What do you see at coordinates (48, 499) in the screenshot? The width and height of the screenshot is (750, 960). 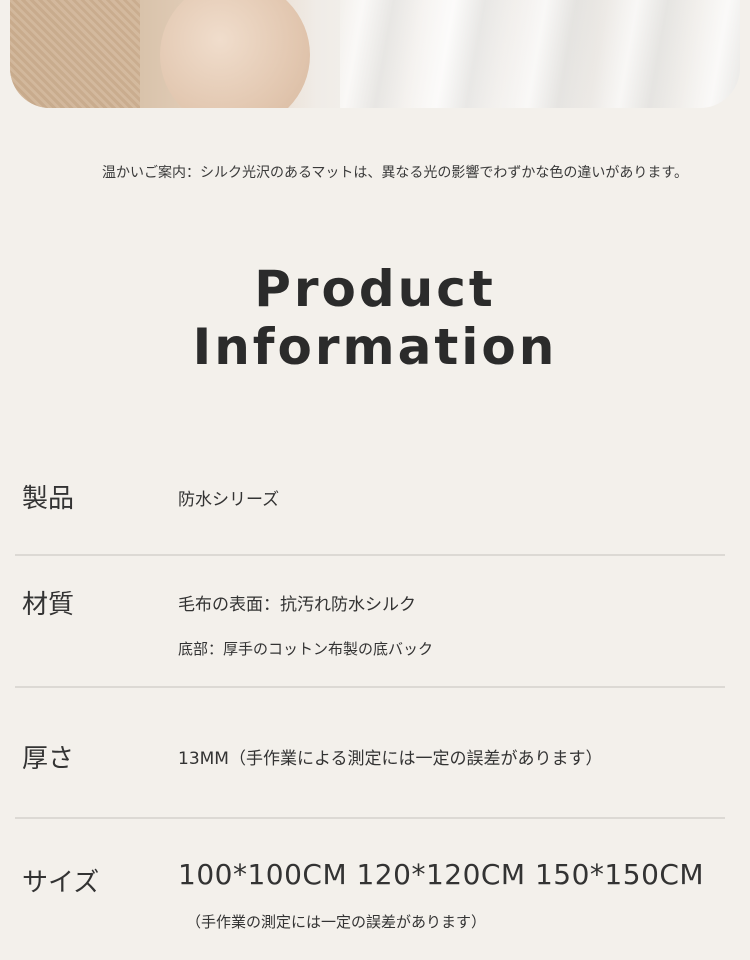 I see `product-label: 製品` at bounding box center [48, 499].